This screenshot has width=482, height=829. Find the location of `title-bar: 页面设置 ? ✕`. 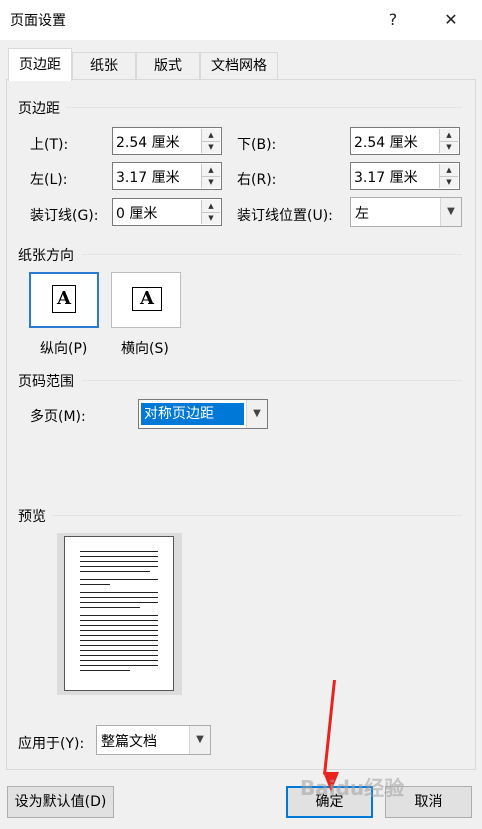

title-bar: 页面设置 ? ✕ is located at coordinates (241, 20).